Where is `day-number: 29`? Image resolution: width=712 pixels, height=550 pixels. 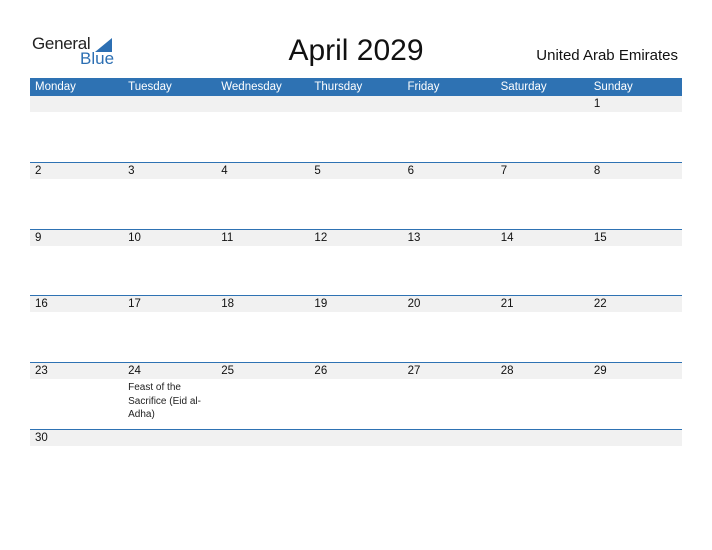
day-number: 29 is located at coordinates (600, 371).